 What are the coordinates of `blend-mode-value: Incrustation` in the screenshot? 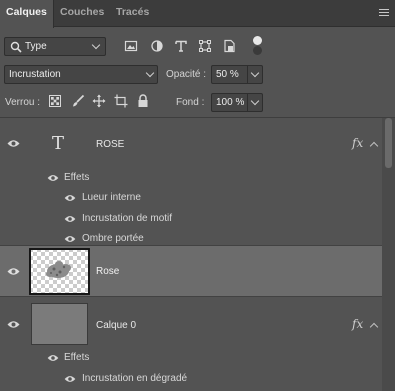 It's located at (35, 74).